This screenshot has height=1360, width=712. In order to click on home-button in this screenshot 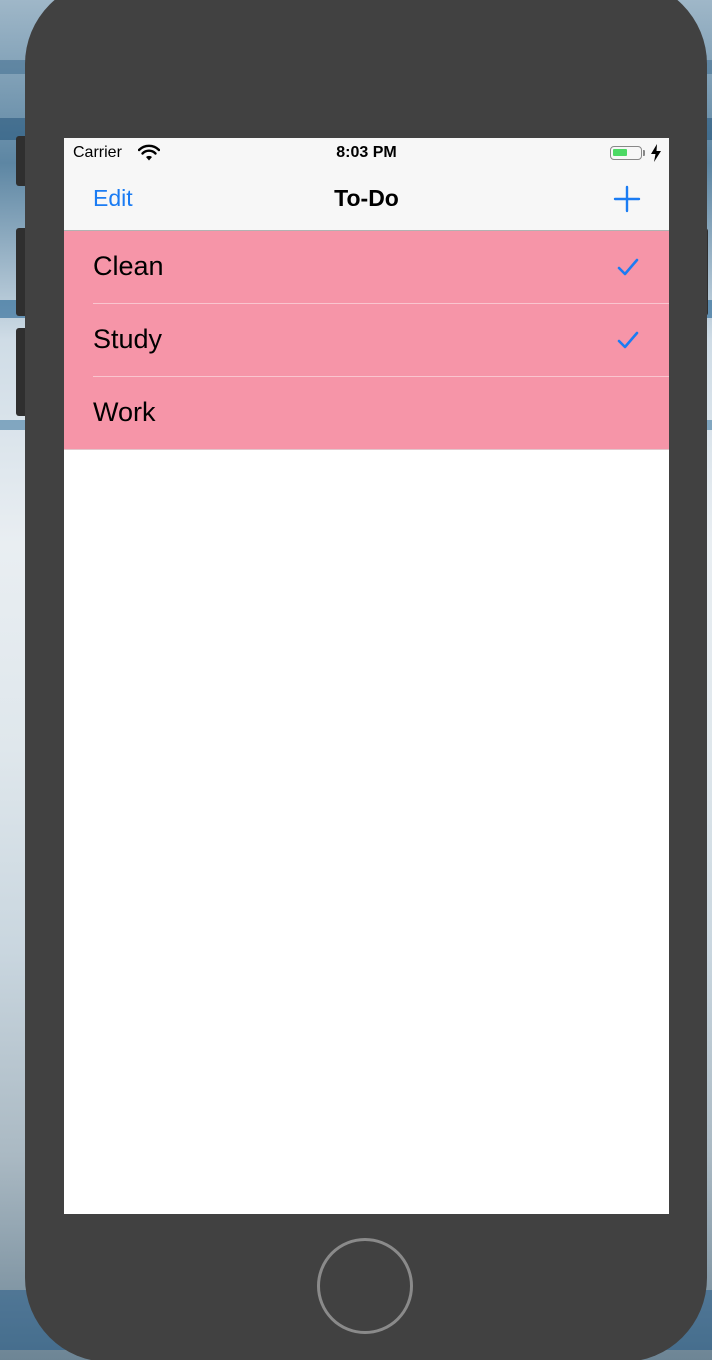, I will do `click(365, 1286)`.